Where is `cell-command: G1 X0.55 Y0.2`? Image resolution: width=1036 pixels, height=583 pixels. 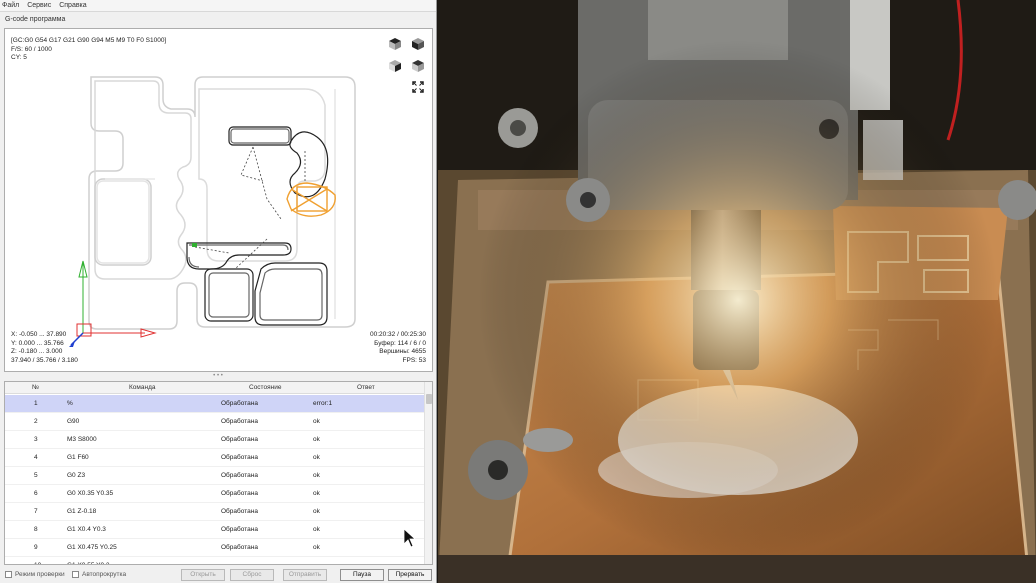
cell-command: G1 X0.55 Y0.2 is located at coordinates (88, 563).